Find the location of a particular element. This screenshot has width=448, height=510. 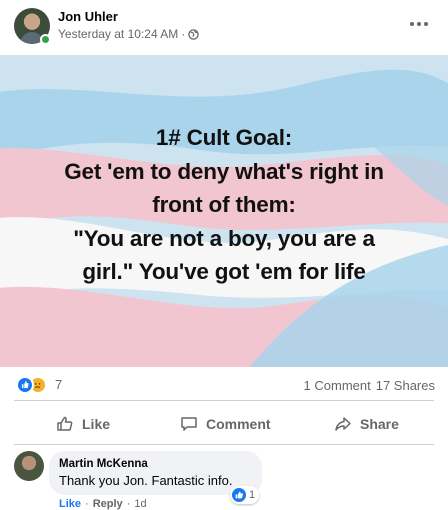

engagement-counts: 1 Comment 17 Shares is located at coordinates (369, 385).